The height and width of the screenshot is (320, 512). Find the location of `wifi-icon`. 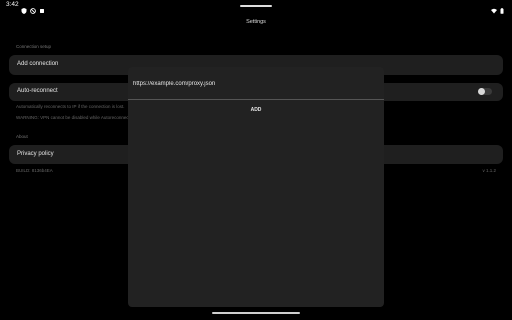

wifi-icon is located at coordinates (494, 7).